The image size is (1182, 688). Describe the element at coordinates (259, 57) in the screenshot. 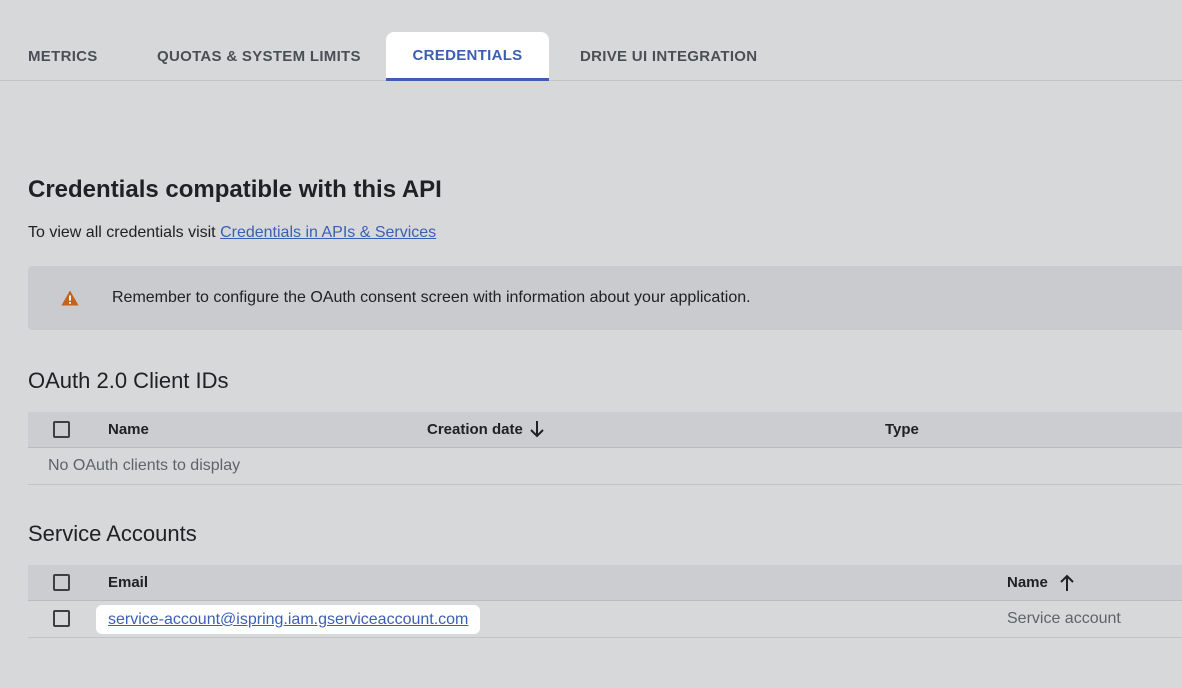

I see `tab-quotas-system-limits: QUOTAS & SYSTEM LIMITS` at that location.